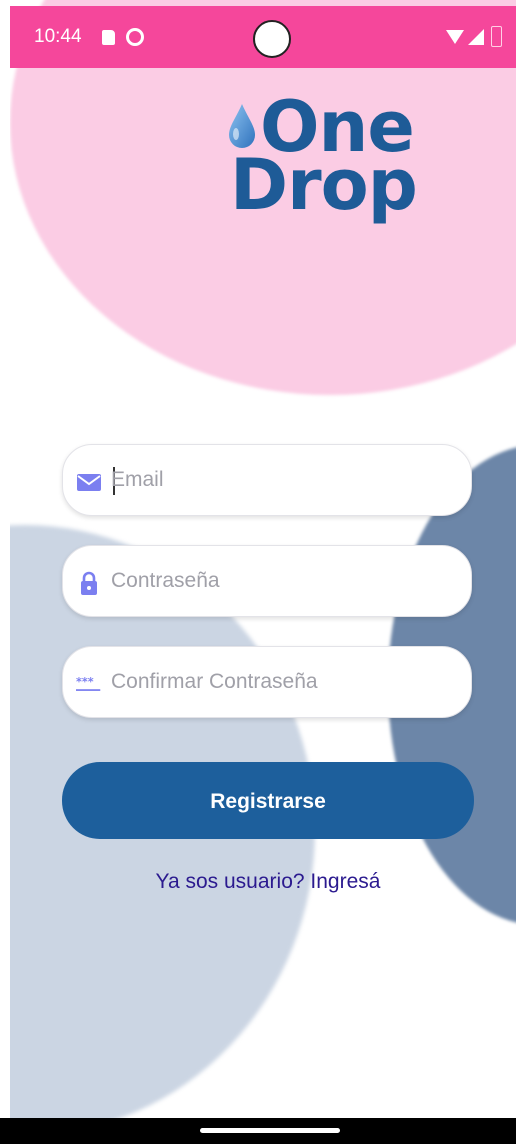 This screenshot has height=1144, width=516. I want to click on sync-icon, so click(135, 37).